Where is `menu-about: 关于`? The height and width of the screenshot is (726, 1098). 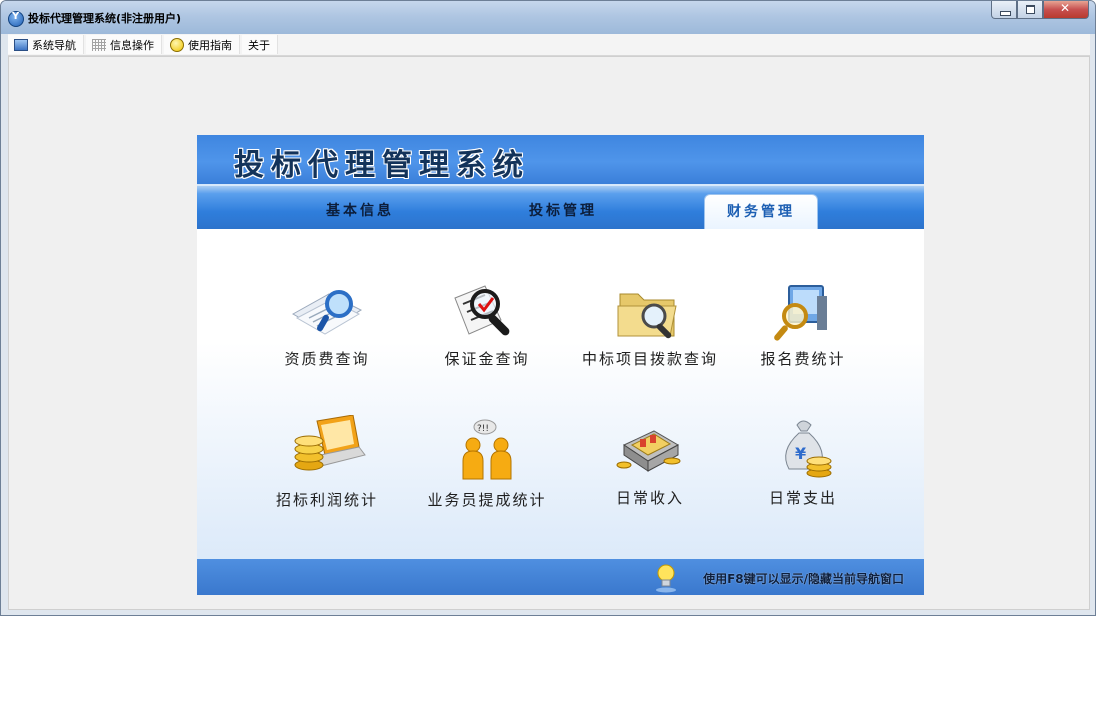 menu-about: 关于 is located at coordinates (260, 44).